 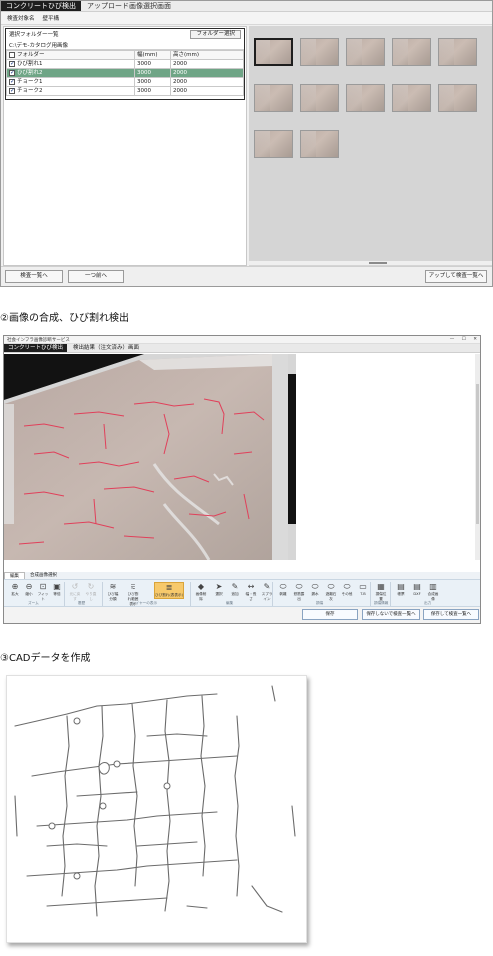 I want to click on crack-width-icon: ≋, so click(x=113, y=586).